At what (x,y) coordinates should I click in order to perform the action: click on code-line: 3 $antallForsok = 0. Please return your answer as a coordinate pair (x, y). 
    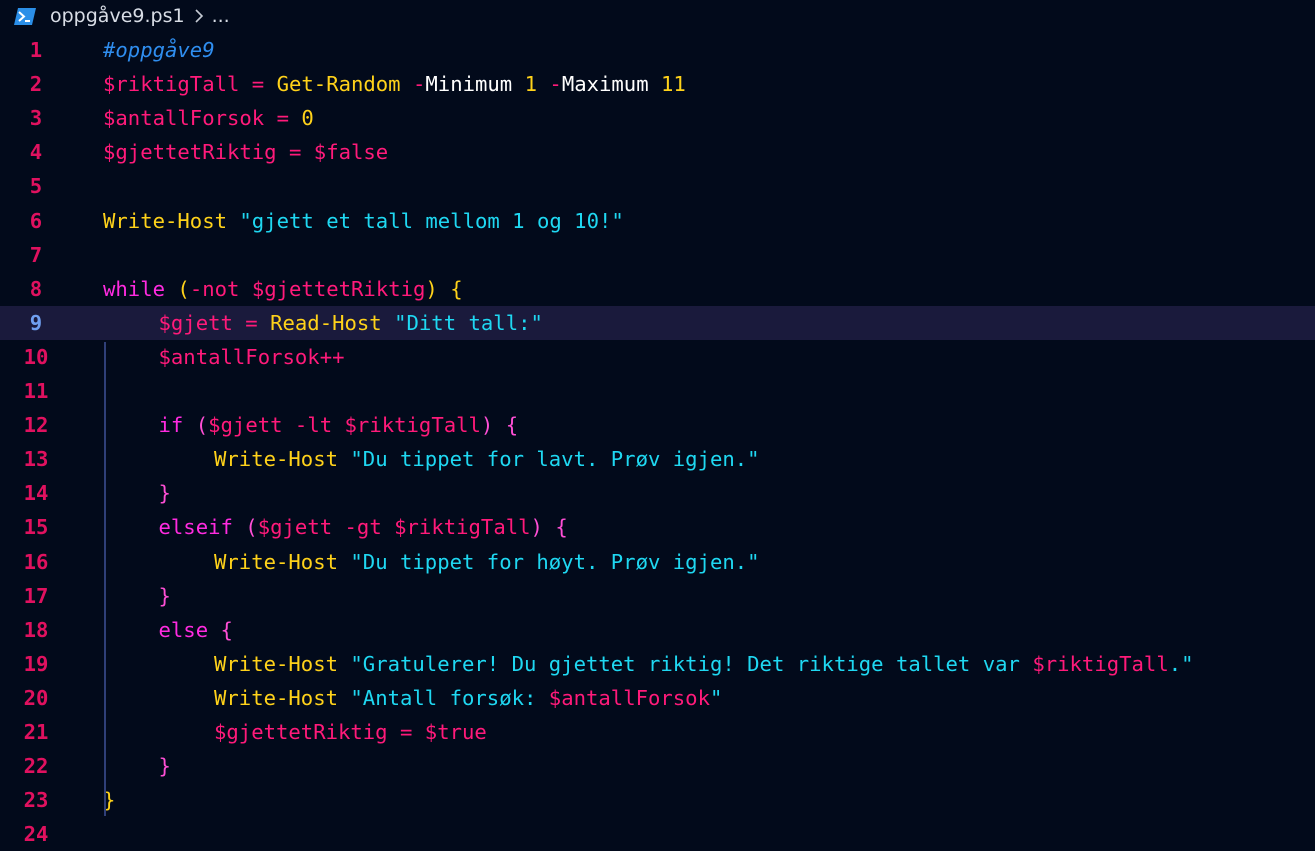
    Looking at the image, I should click on (657, 118).